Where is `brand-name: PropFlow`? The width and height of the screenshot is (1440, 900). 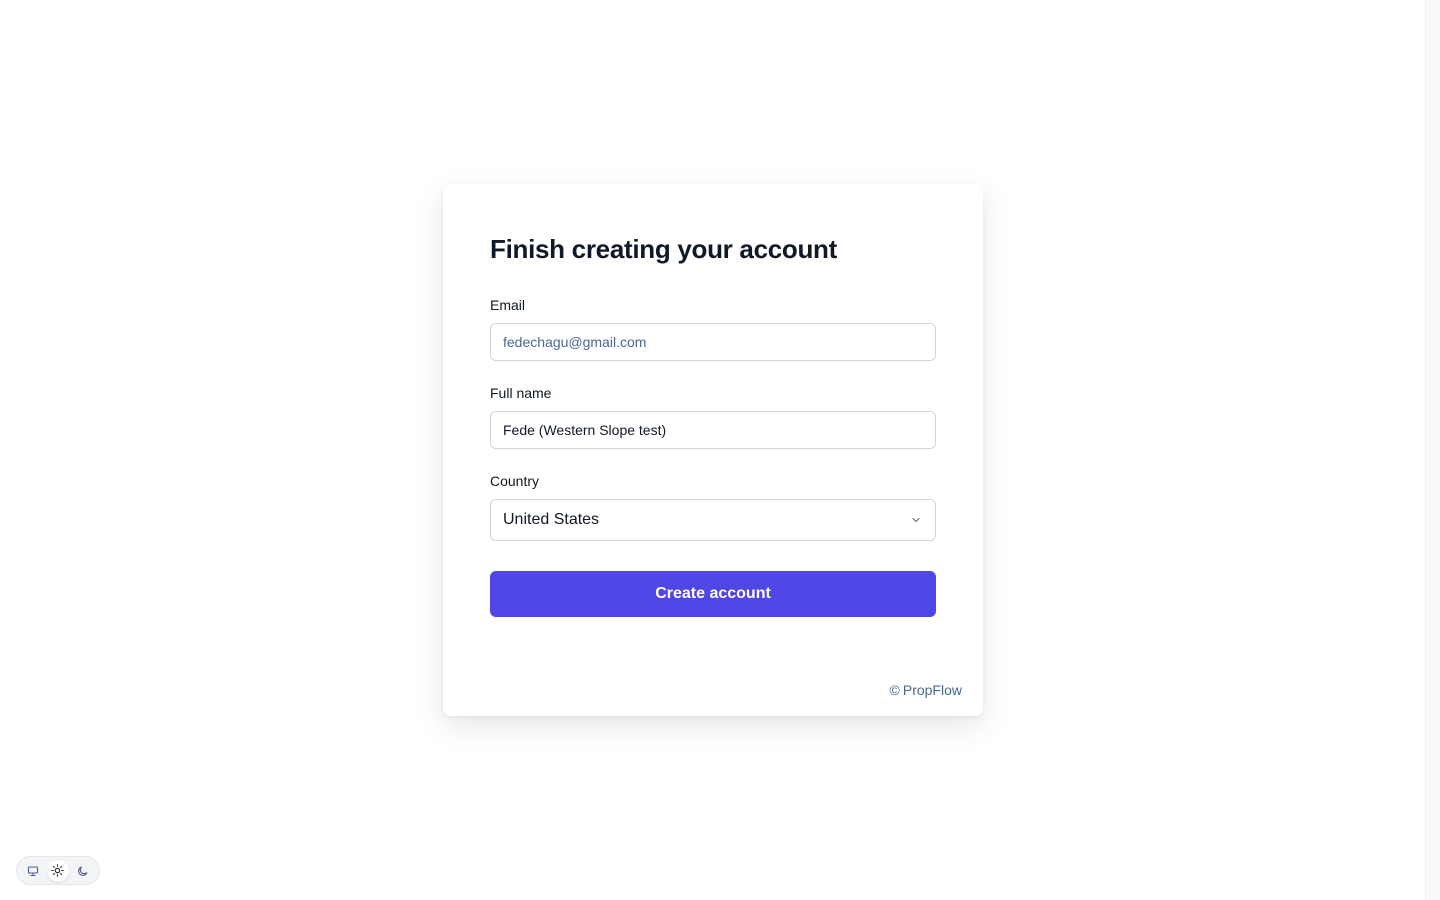 brand-name: PropFlow is located at coordinates (932, 690).